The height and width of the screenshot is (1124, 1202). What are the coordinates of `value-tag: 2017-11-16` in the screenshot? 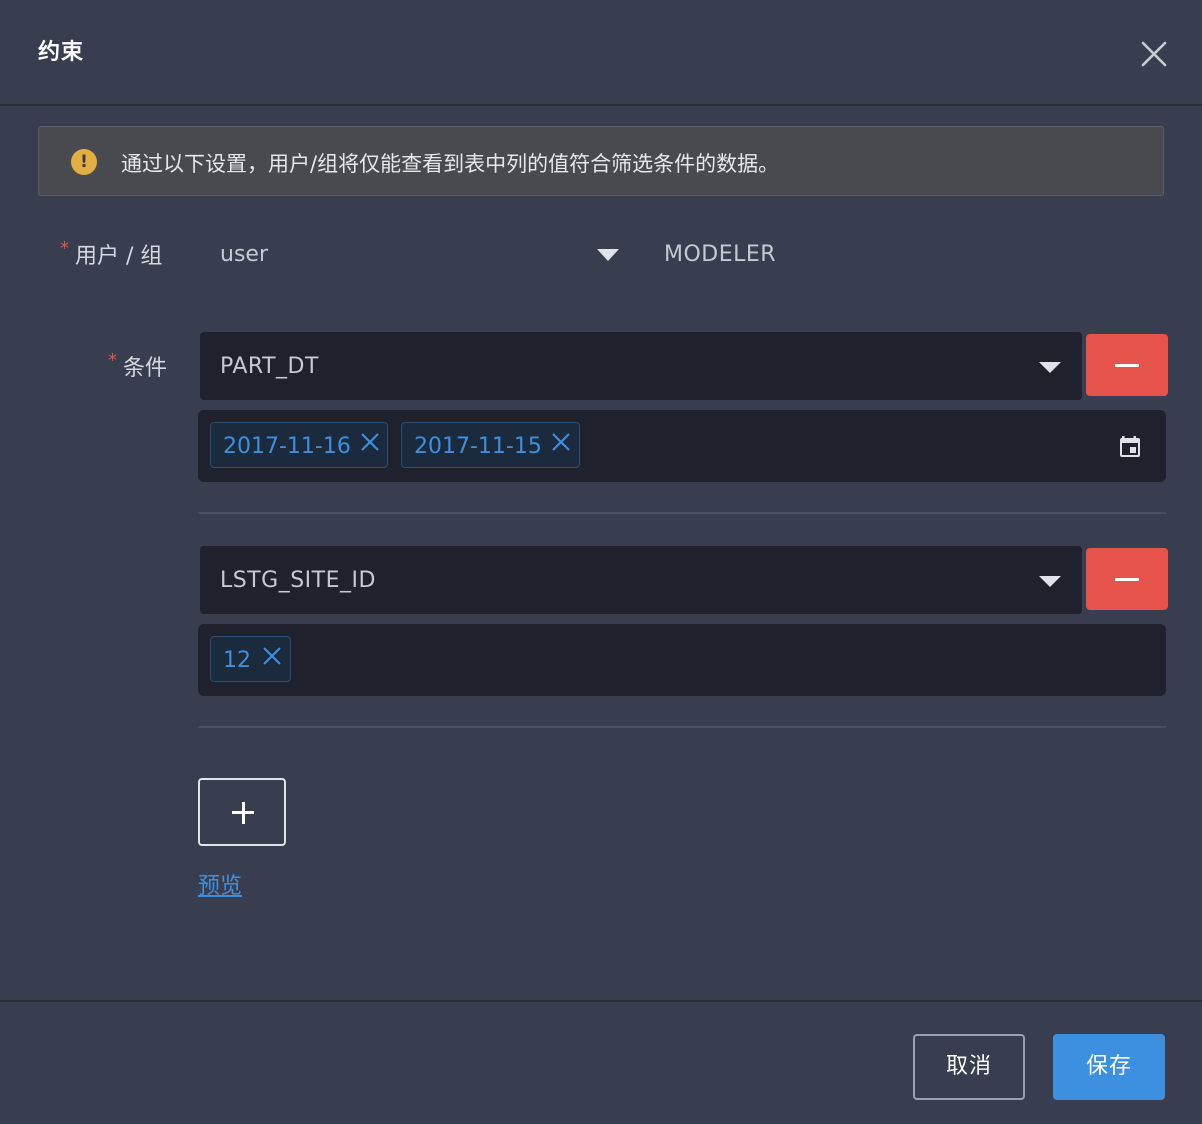 It's located at (299, 445).